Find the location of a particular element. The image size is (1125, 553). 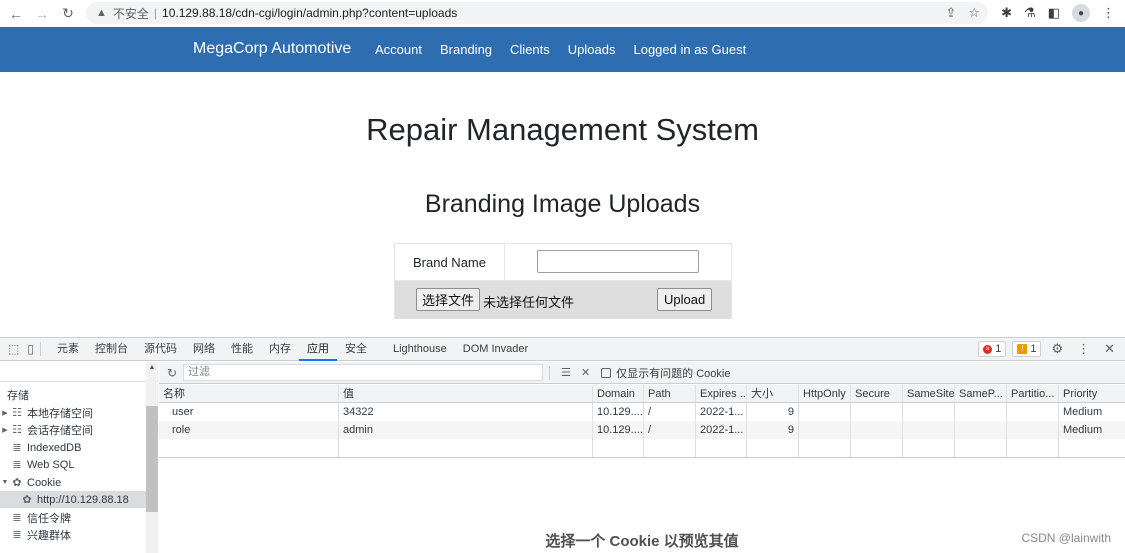

error-count-badge: × 1 is located at coordinates (992, 349).